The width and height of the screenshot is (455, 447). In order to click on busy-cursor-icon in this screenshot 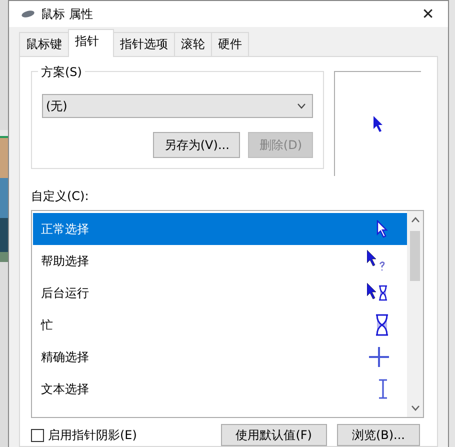, I will do `click(378, 293)`.